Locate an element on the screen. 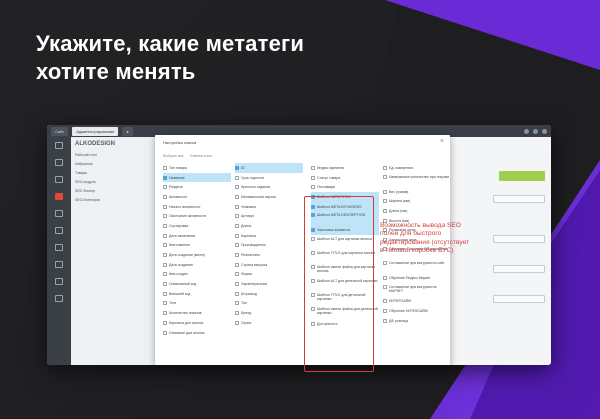  field-option: Серия is located at coordinates (269, 323).